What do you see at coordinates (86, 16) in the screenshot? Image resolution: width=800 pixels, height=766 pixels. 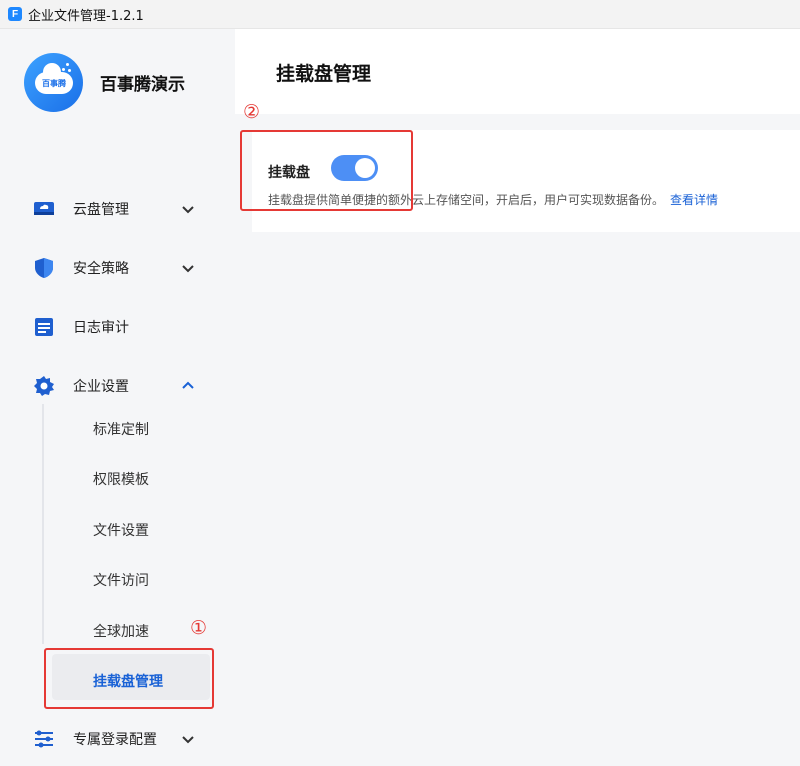 I see `window-title: 企业文件管理-1.2.1` at bounding box center [86, 16].